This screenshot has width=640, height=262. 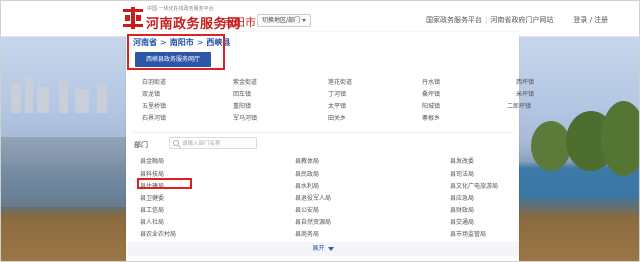 What do you see at coordinates (180, 9) in the screenshot?
I see `logo-subtitle: 中国·一体化在线政务服务平台` at bounding box center [180, 9].